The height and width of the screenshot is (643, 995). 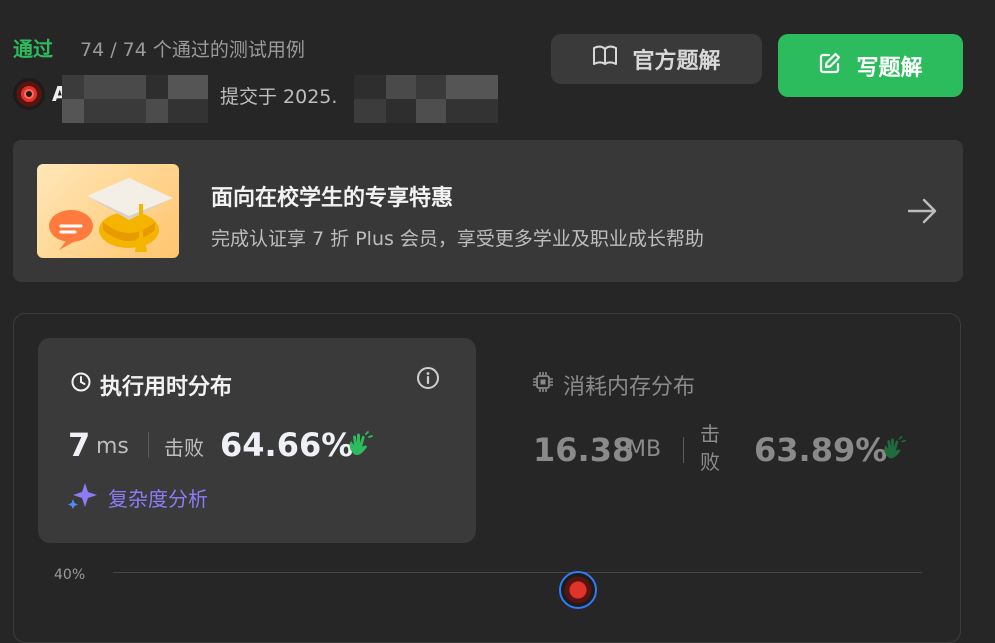 I want to click on chart-ytick-label: 40%, so click(x=70, y=575).